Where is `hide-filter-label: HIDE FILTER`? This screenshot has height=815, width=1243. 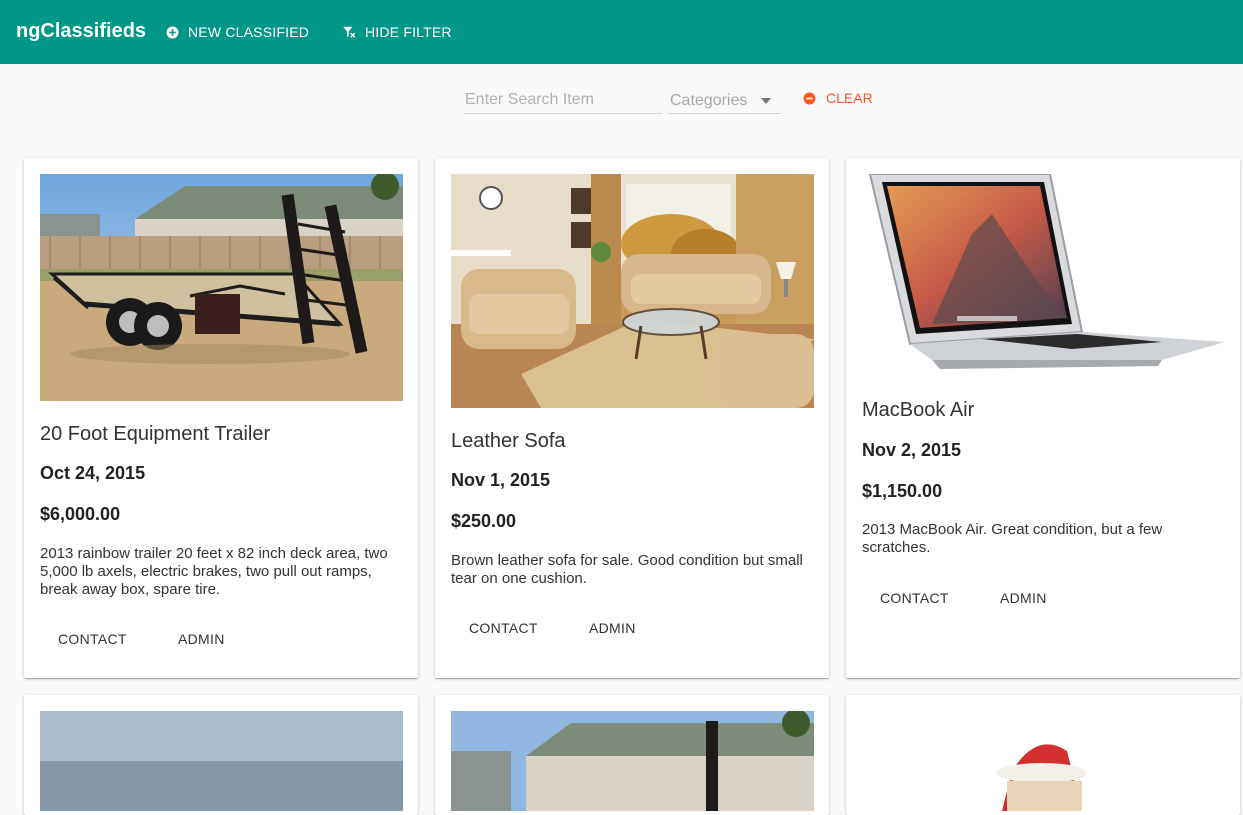
hide-filter-label: HIDE FILTER is located at coordinates (408, 32).